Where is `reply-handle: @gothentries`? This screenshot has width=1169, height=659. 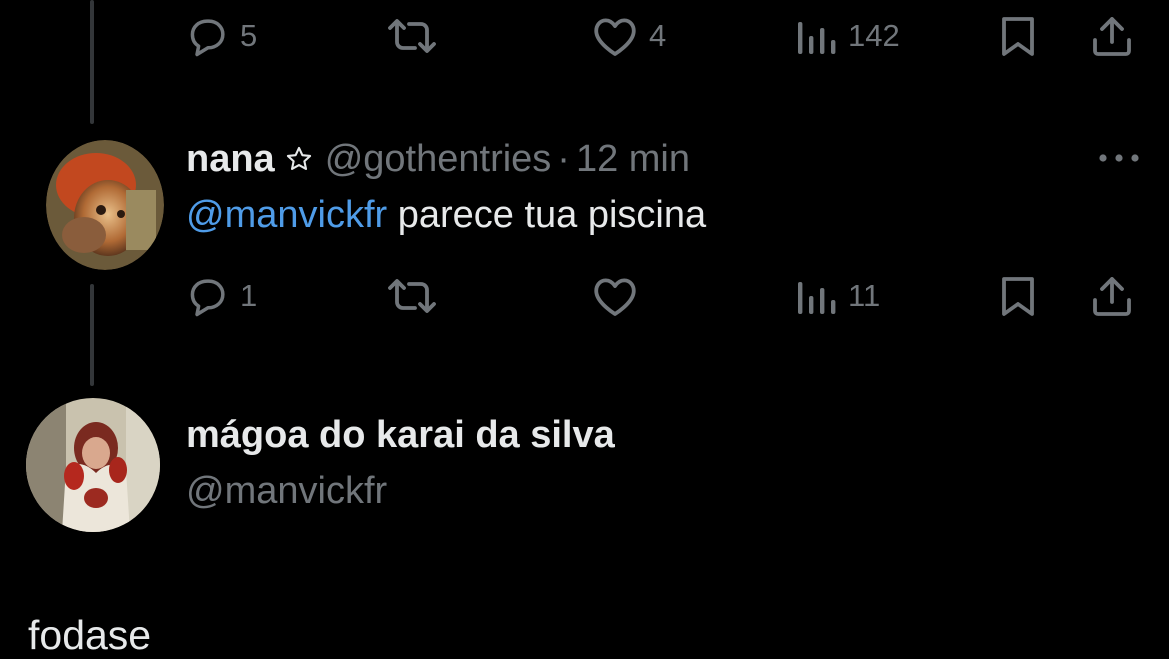
reply-handle: @gothentries is located at coordinates (438, 159).